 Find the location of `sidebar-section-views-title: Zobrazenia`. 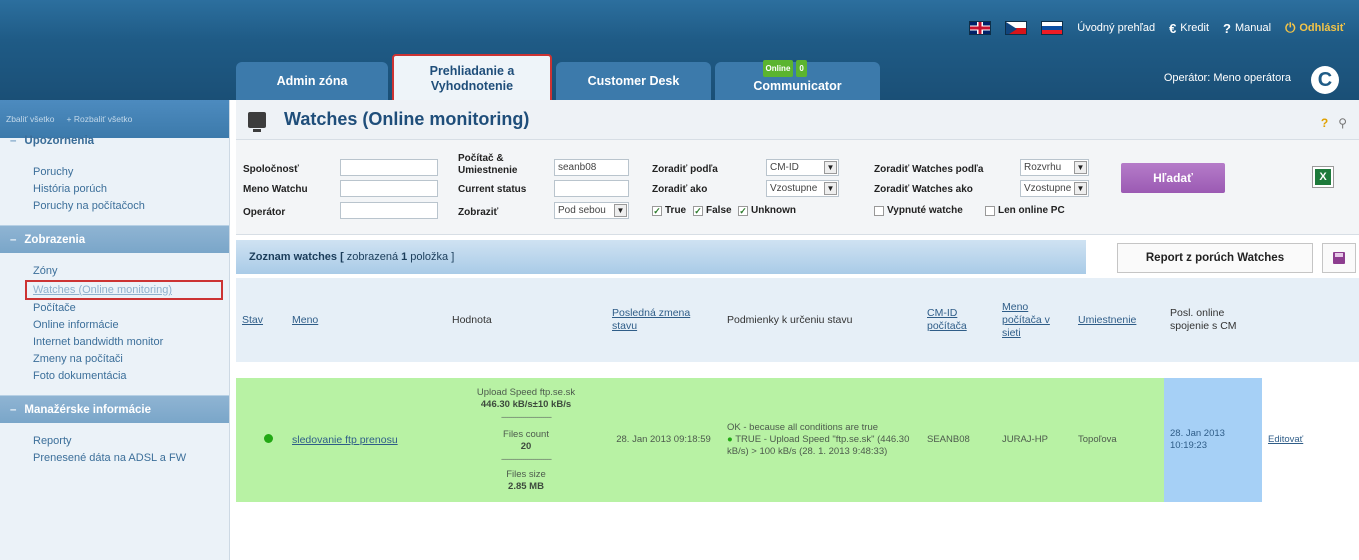

sidebar-section-views-title: Zobrazenia is located at coordinates (55, 239).